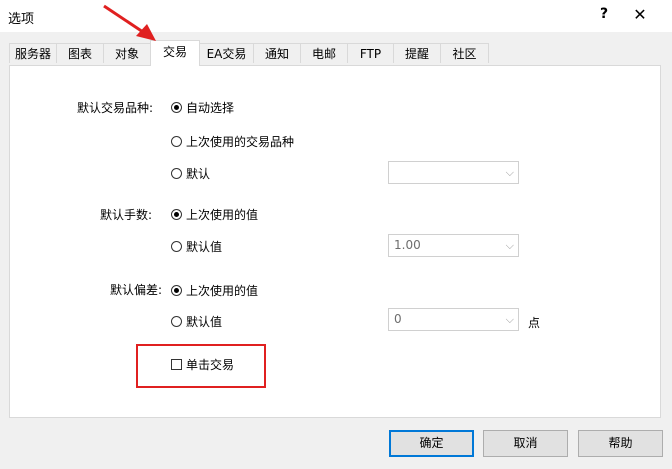 The width and height of the screenshot is (672, 469). Describe the element at coordinates (407, 245) in the screenshot. I see `combo-value: 1.00` at that location.